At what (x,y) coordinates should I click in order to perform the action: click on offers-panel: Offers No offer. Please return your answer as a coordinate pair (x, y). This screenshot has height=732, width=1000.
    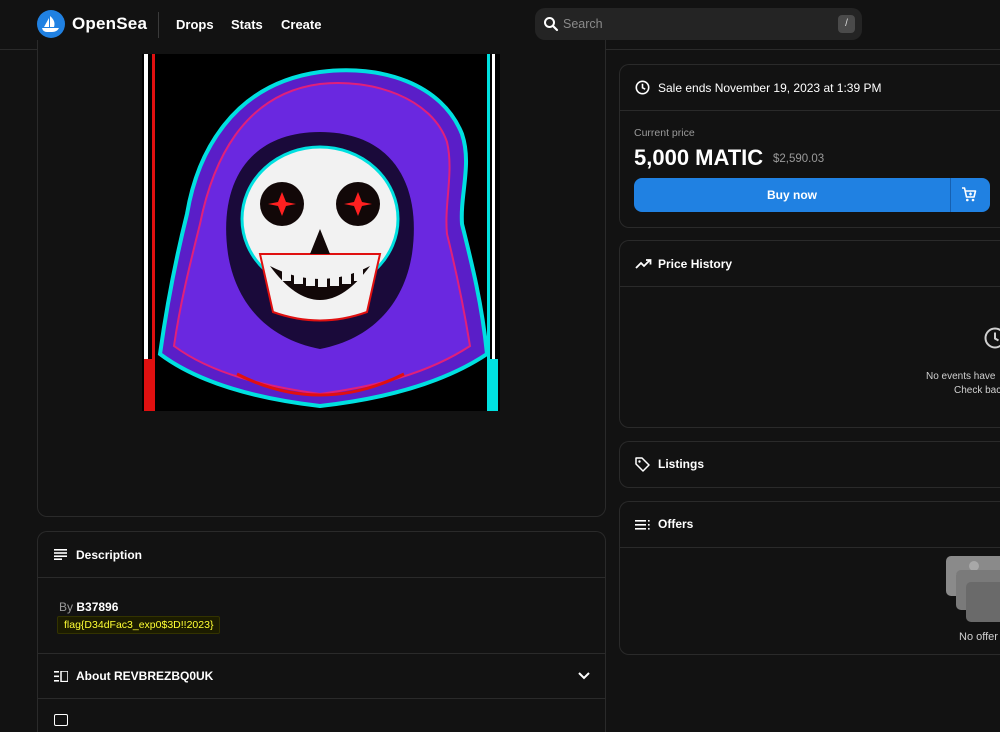
    Looking at the image, I should click on (809, 578).